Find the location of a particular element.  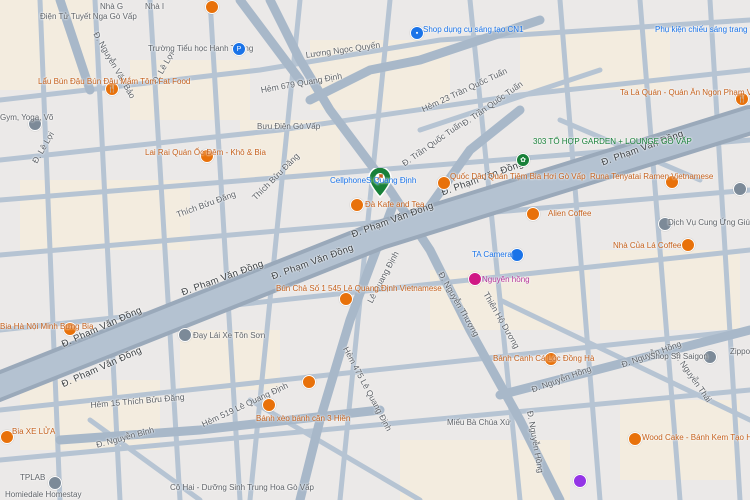

place-label: Bánh Canh Cá Lóc Đồng Hà is located at coordinates (543, 358).